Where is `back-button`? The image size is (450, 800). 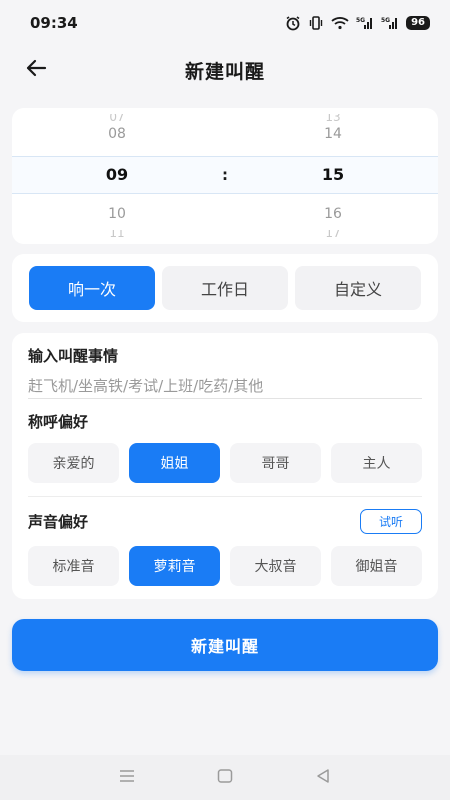
back-button is located at coordinates (36, 70).